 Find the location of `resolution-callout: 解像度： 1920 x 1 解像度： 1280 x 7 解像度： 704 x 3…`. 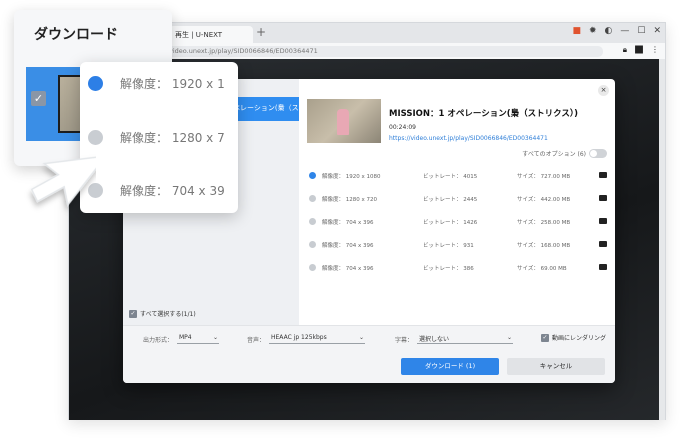

resolution-callout: 解像度： 1920 x 1 解像度： 1280 x 7 解像度： 704 x 3… is located at coordinates (159, 137).